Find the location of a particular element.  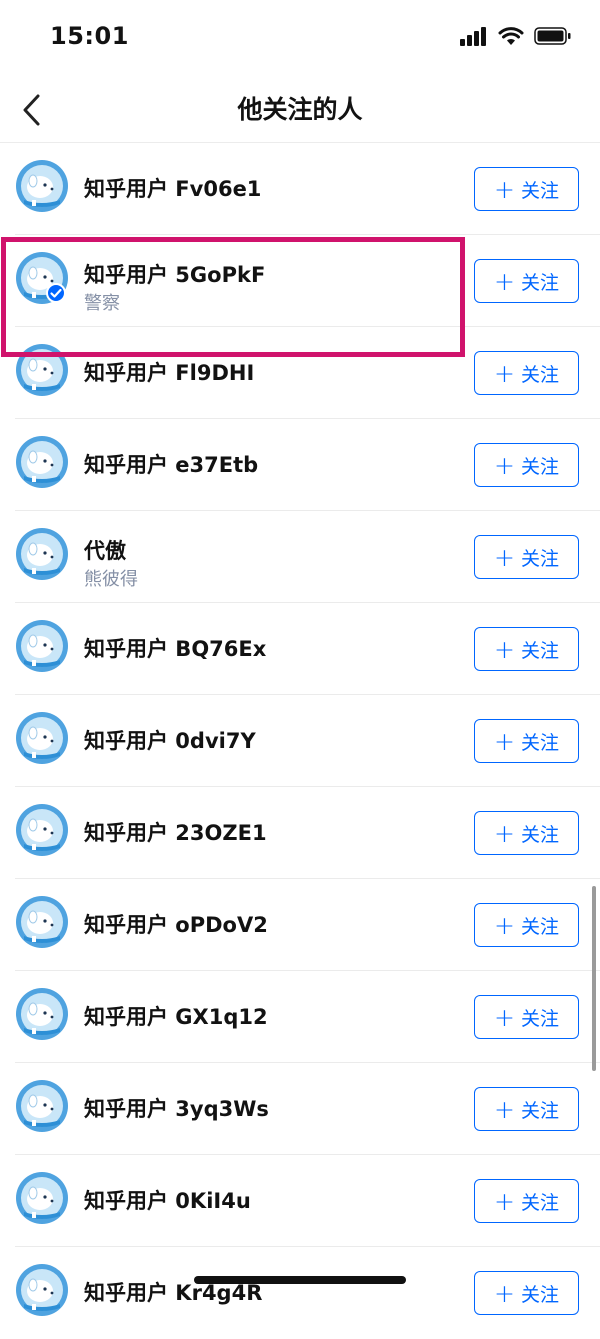

nav-bar: 他关注的人 is located at coordinates (300, 111).